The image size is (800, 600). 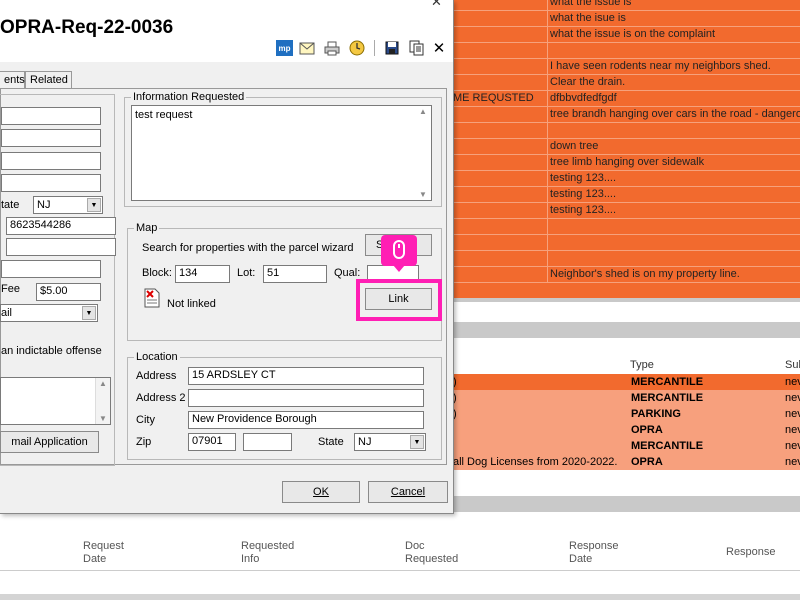 What do you see at coordinates (41, 225) in the screenshot?
I see `requestor-phone-value: 8623544286` at bounding box center [41, 225].